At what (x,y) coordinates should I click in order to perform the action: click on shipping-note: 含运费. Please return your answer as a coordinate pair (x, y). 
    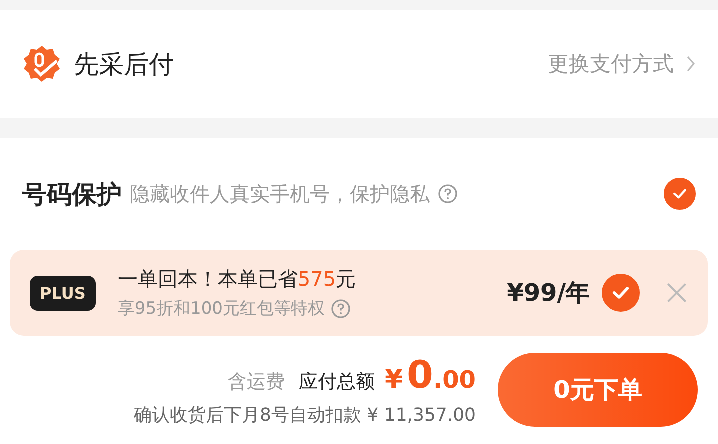
    Looking at the image, I should click on (256, 382).